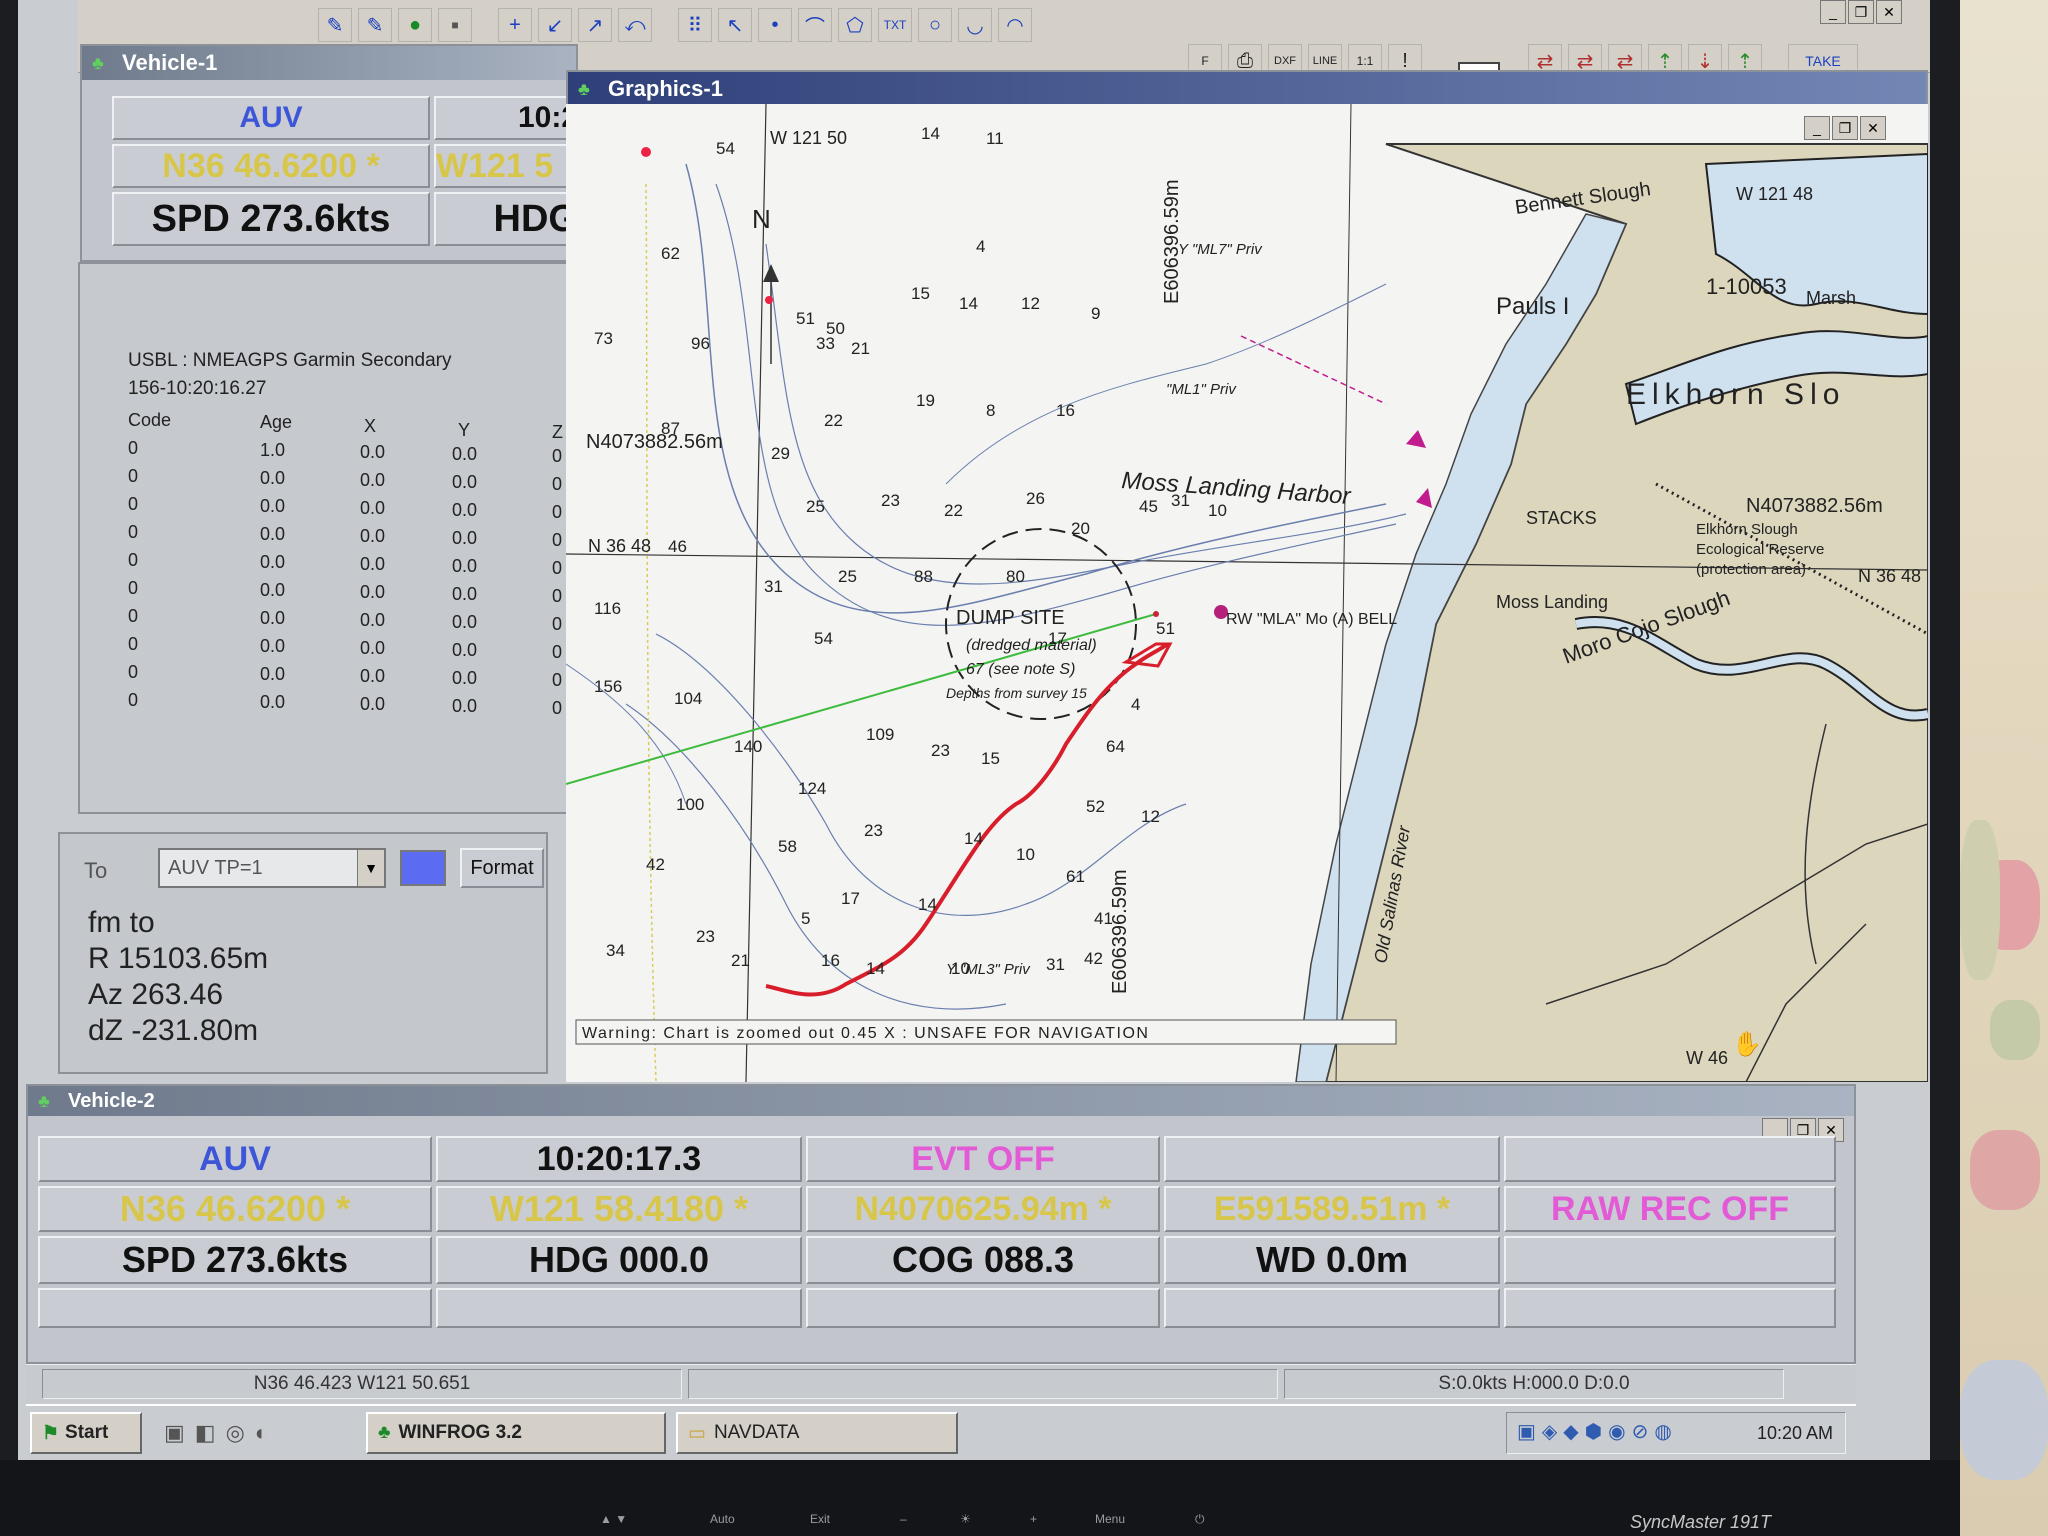 This screenshot has width=2048, height=1536. I want to click on depth-sounding: 8, so click(990, 410).